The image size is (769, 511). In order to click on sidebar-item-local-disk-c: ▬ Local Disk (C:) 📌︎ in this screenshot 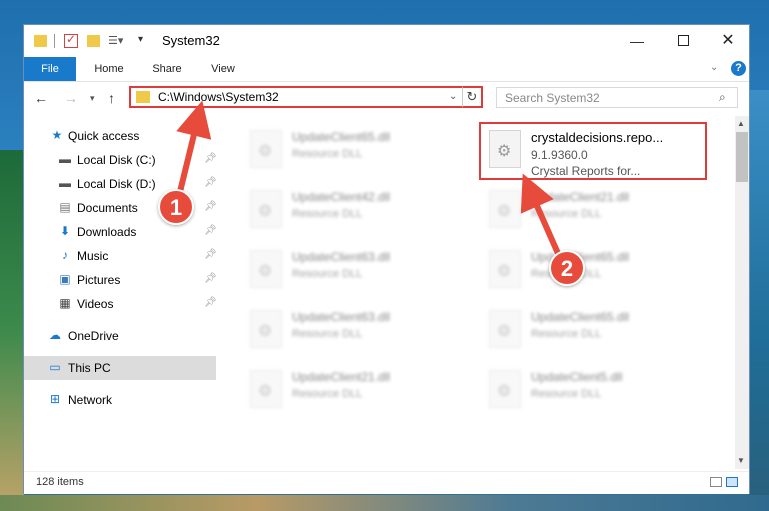, I will do `click(120, 160)`.